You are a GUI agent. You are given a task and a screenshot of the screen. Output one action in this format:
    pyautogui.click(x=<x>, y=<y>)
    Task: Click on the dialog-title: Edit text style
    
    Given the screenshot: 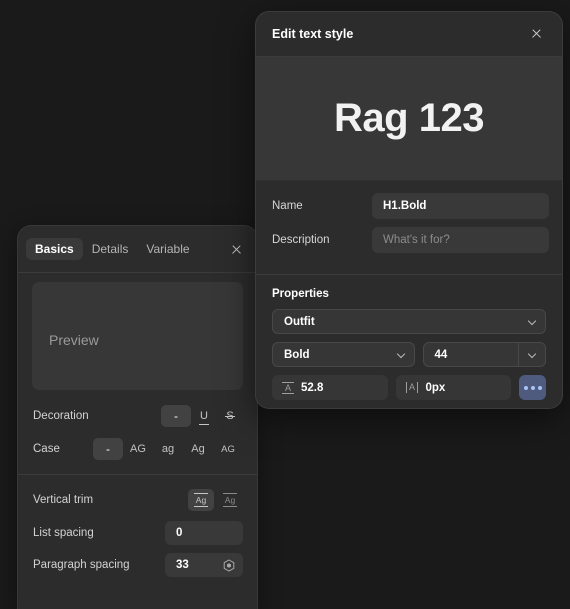 What is the action you would take?
    pyautogui.click(x=313, y=34)
    